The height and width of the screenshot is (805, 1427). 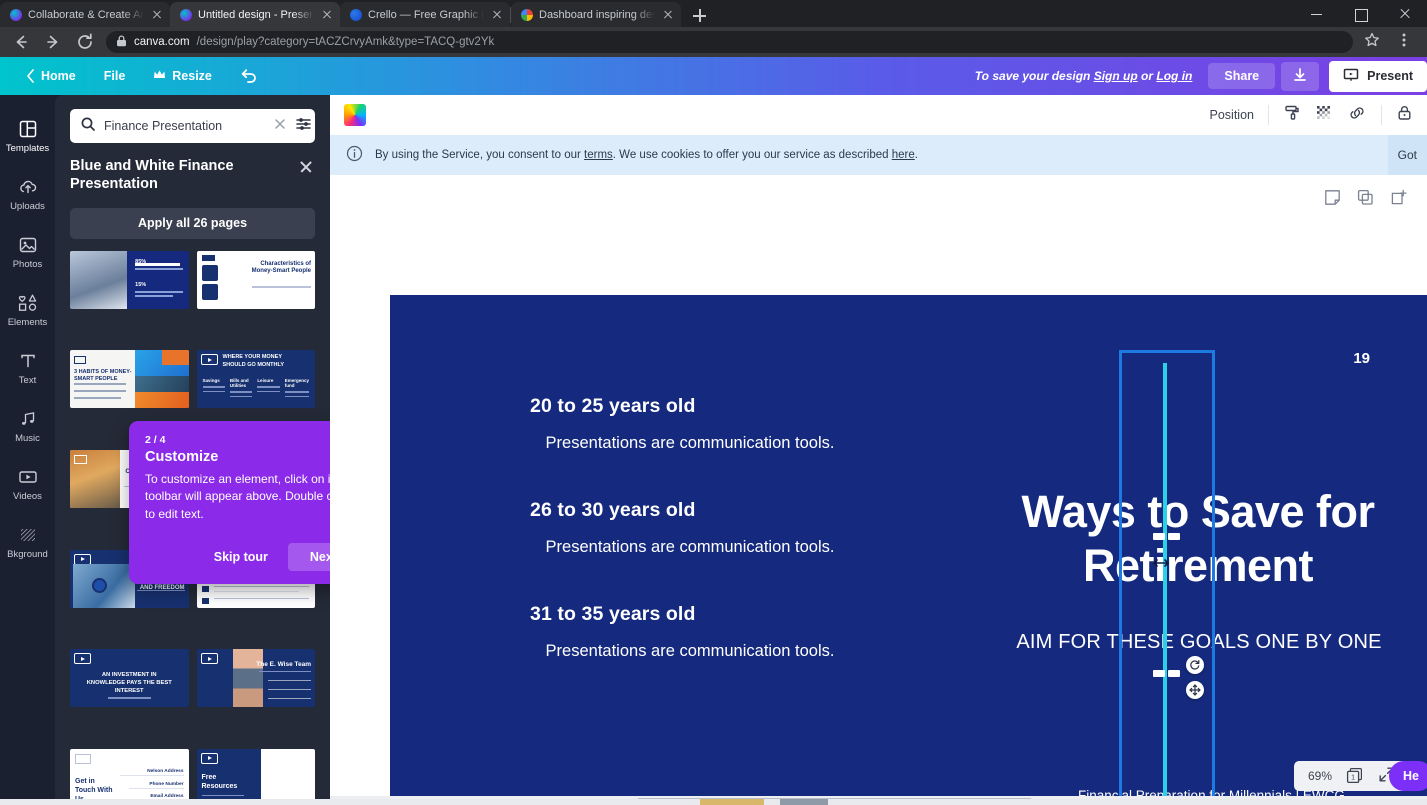 What do you see at coordinates (27, 554) in the screenshot?
I see `sidebar-item-label: Bkground` at bounding box center [27, 554].